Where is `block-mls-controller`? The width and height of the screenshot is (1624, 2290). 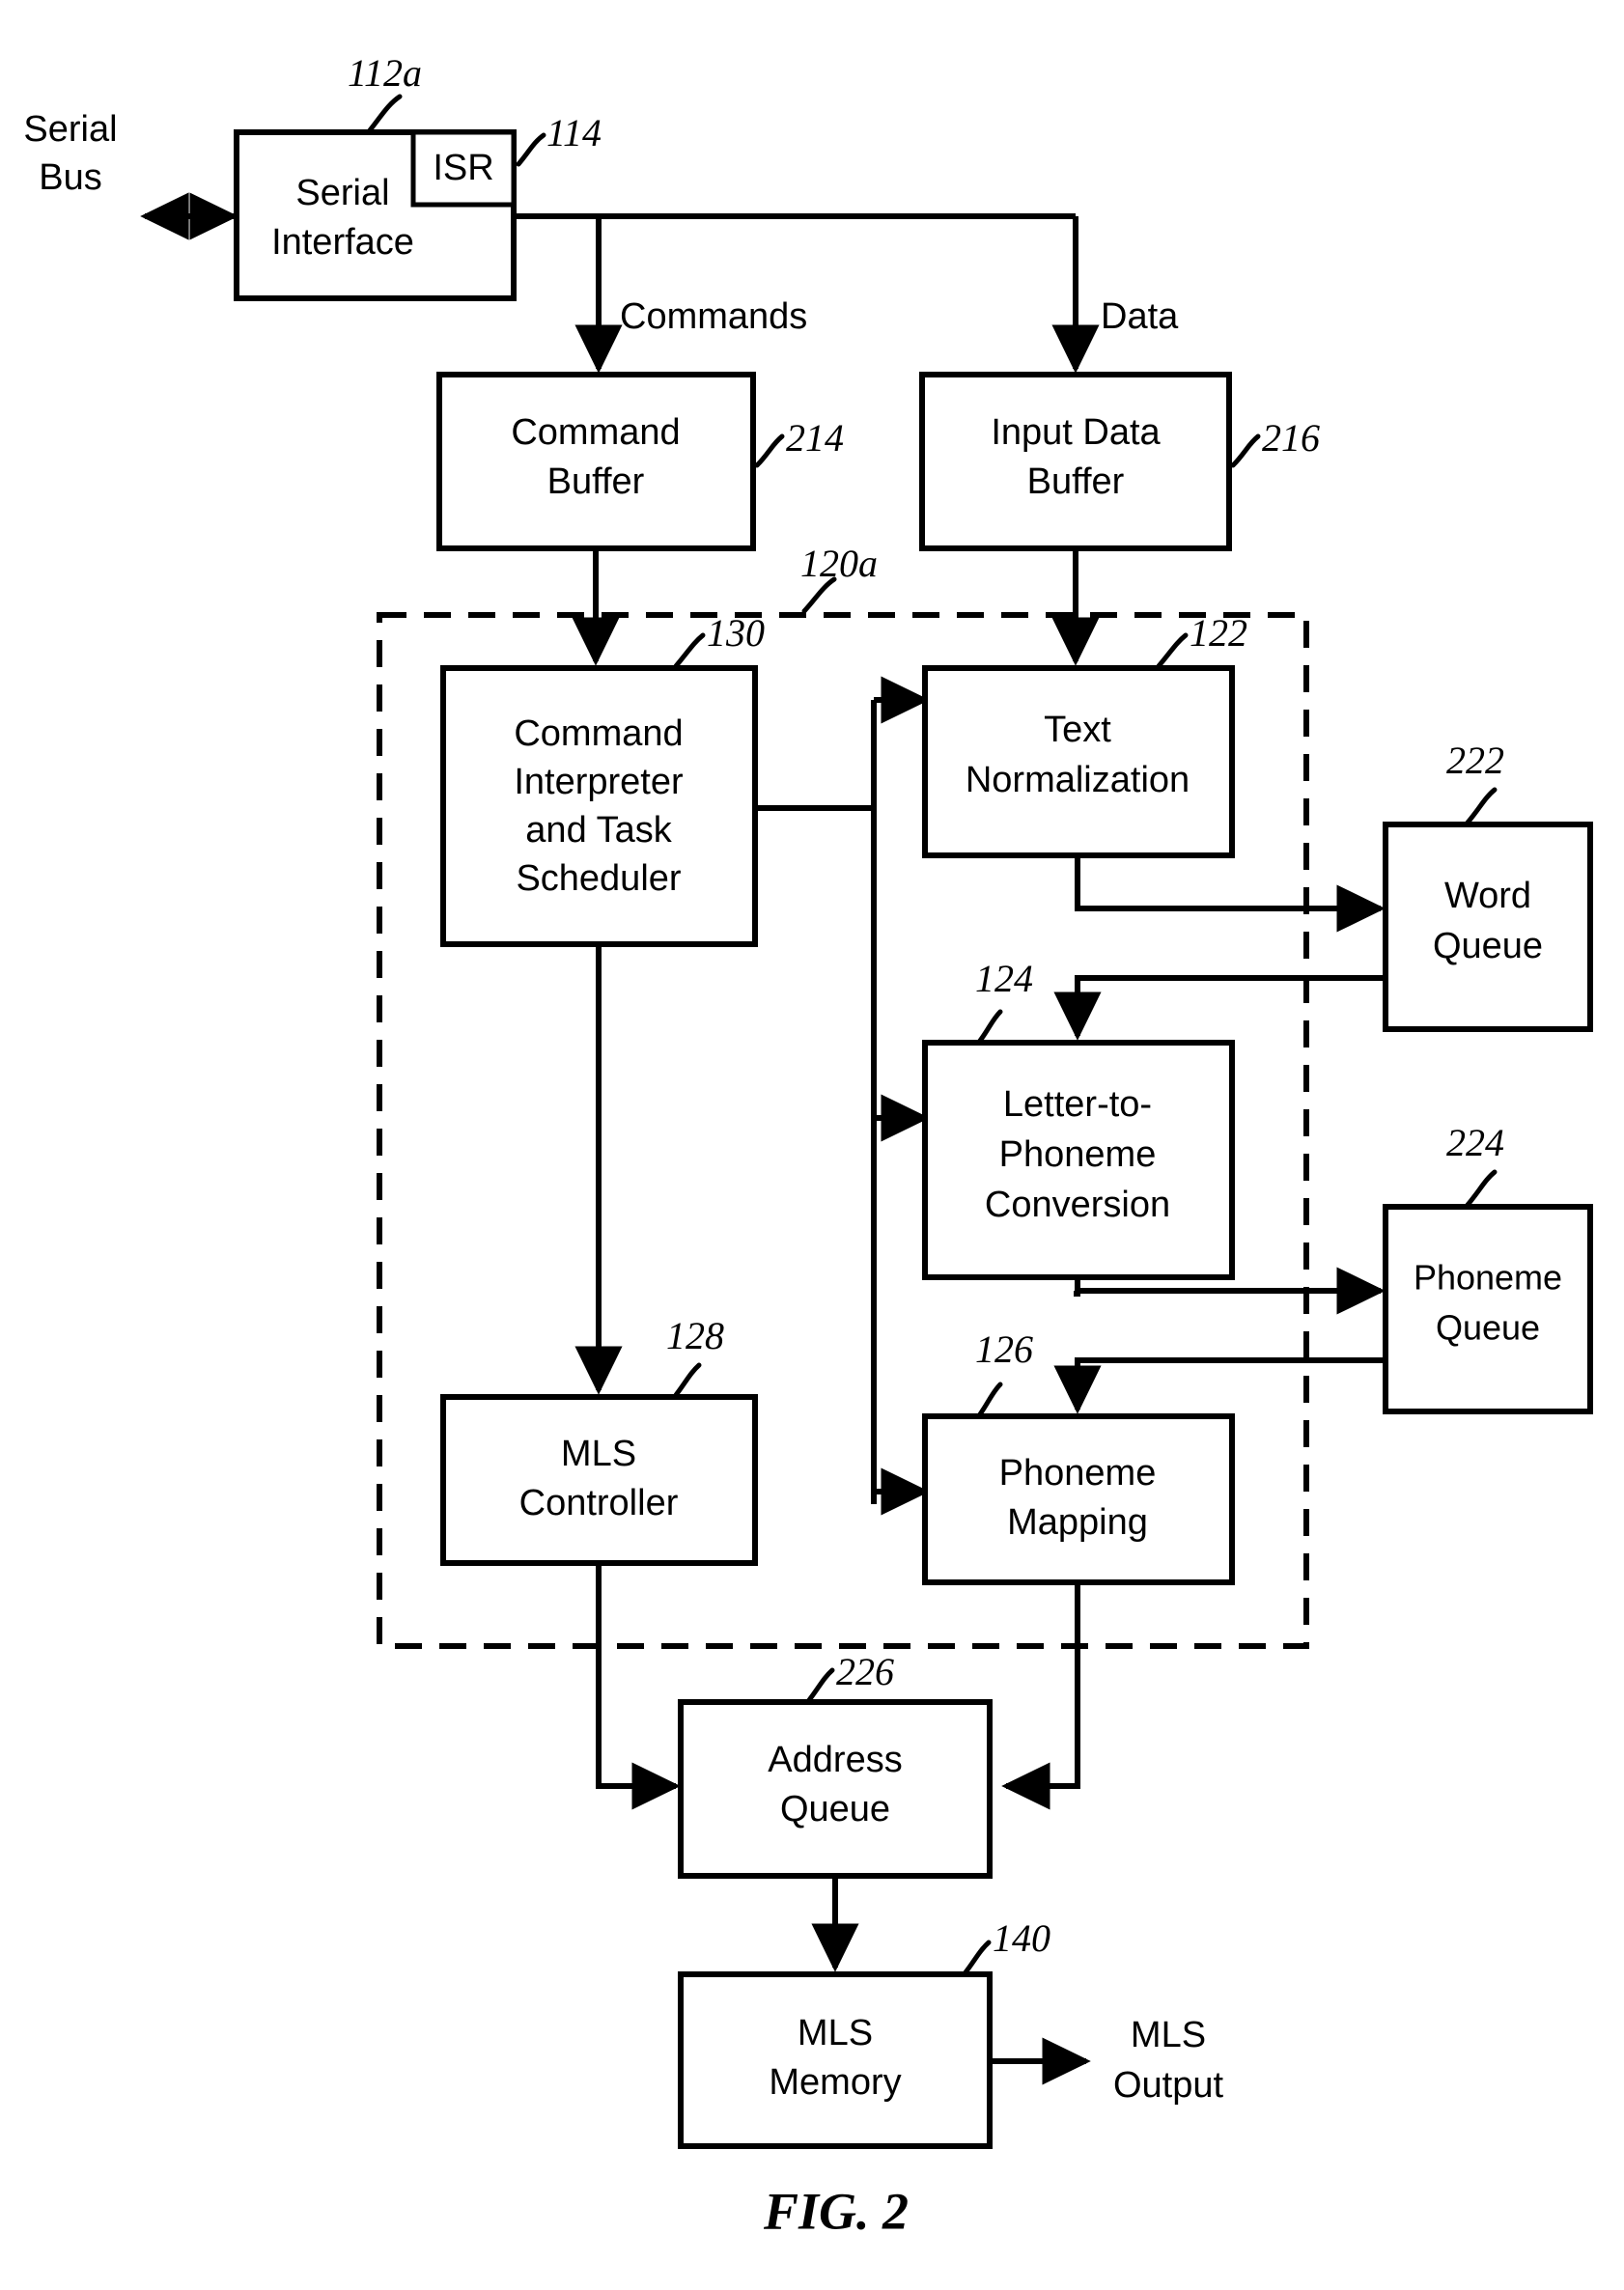
block-mls-controller is located at coordinates (599, 1480).